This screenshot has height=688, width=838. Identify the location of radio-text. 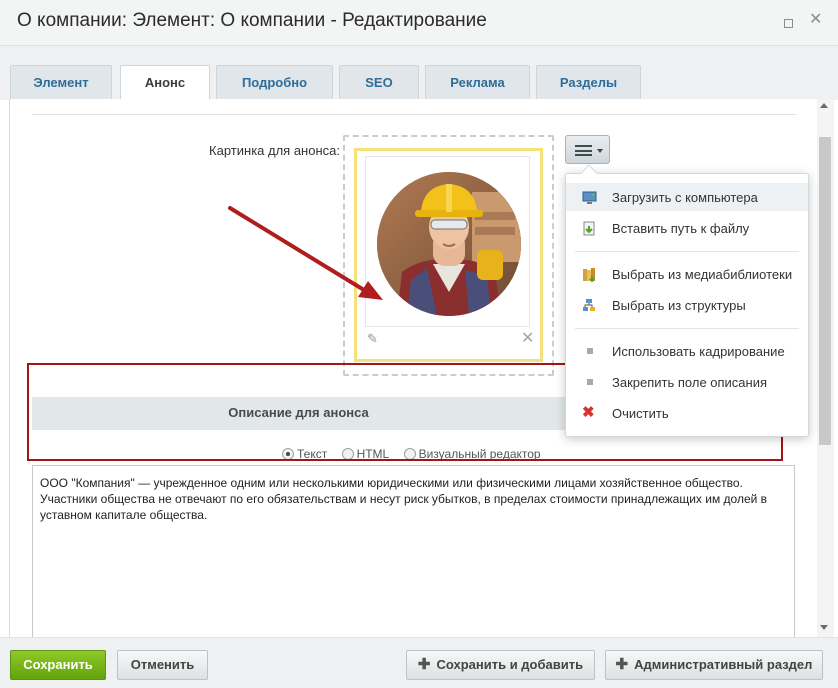
(288, 454).